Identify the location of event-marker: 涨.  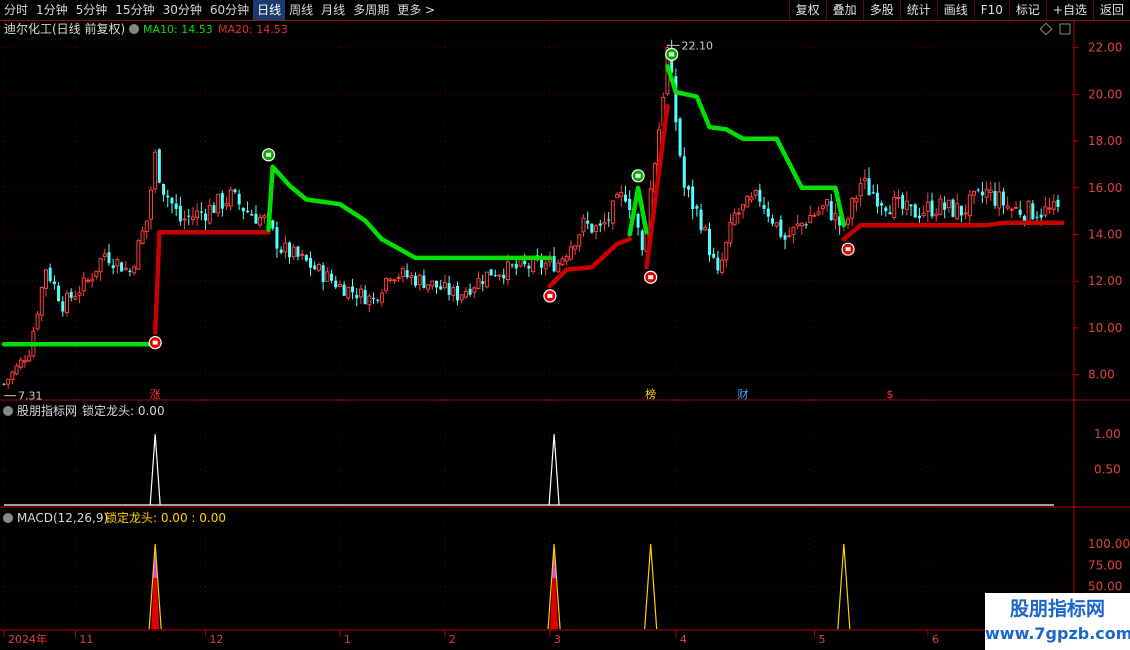
(155, 394).